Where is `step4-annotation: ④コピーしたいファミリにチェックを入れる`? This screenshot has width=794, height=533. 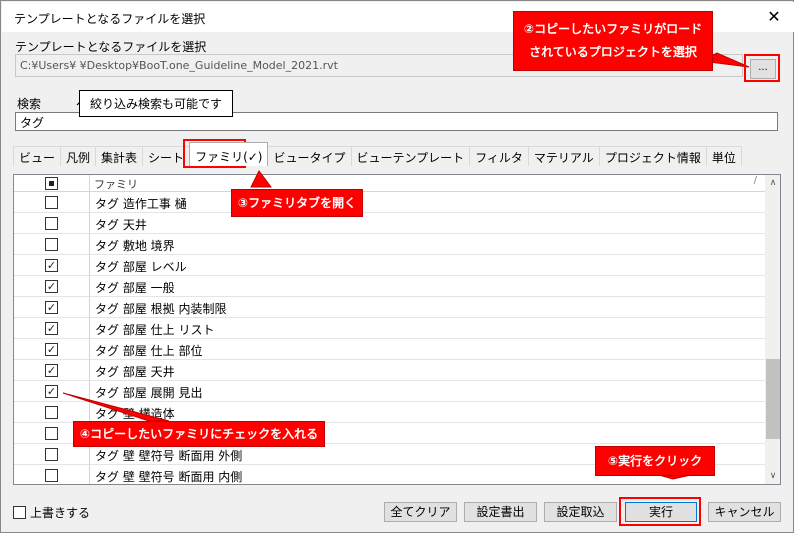 step4-annotation: ④コピーしたいファミリにチェックを入れる is located at coordinates (199, 434).